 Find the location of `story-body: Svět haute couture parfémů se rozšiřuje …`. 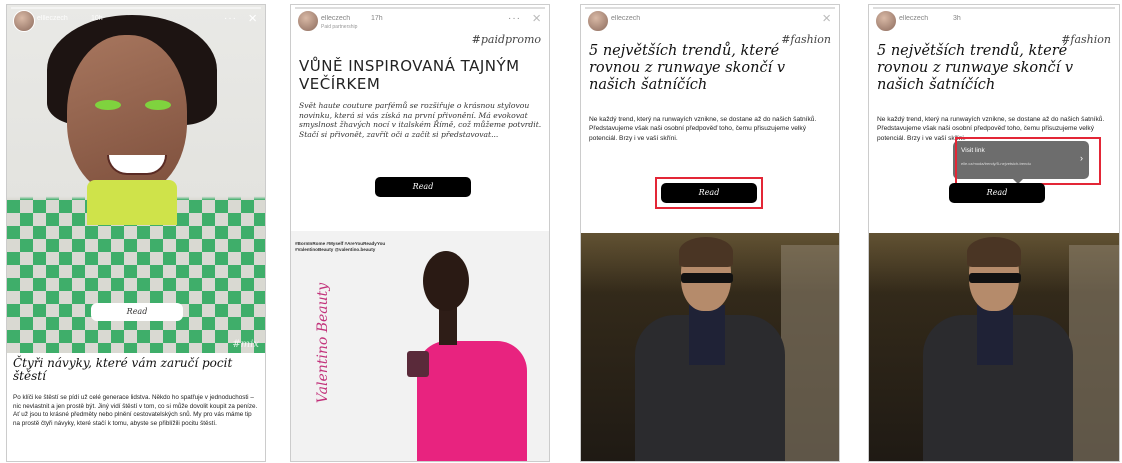

story-body: Svět haute couture parfémů se rozšiřuje … is located at coordinates (420, 120).